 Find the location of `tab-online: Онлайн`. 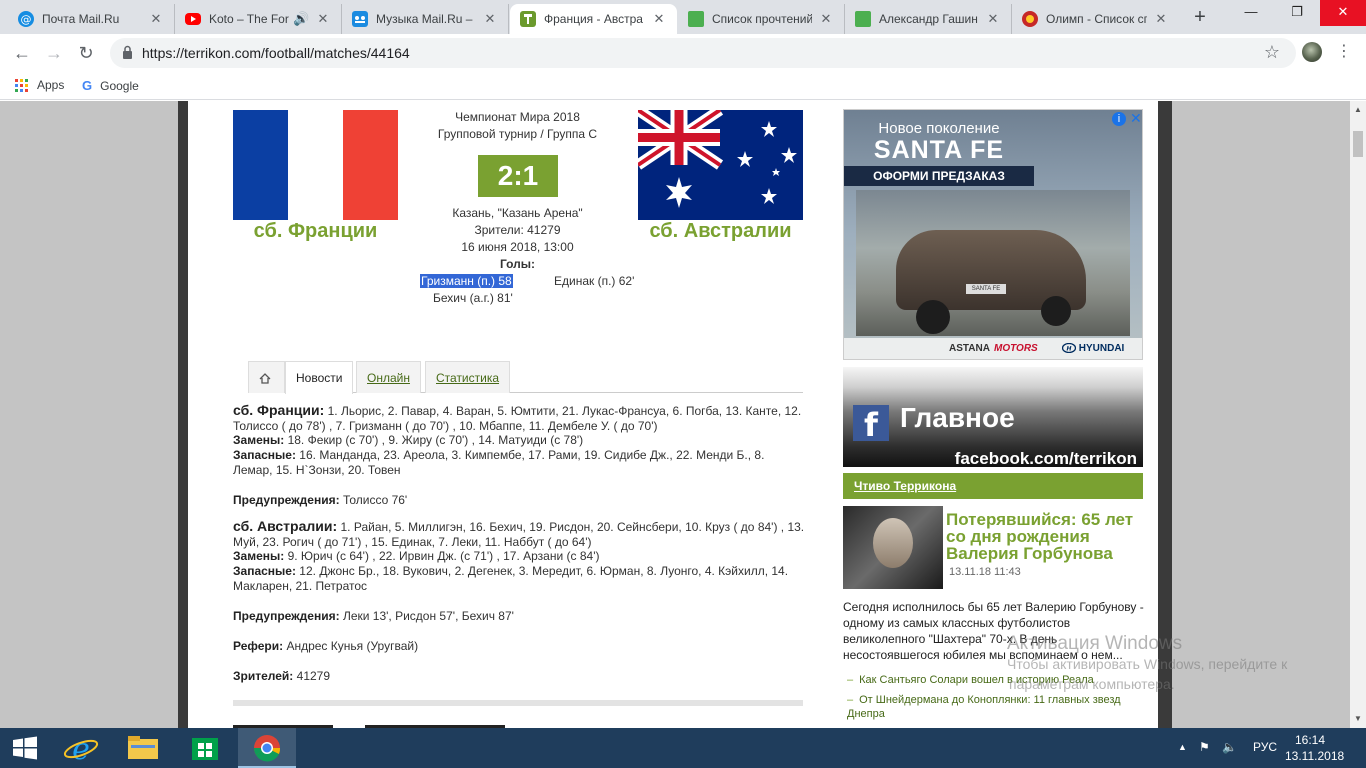

tab-online: Онлайн is located at coordinates (388, 377).